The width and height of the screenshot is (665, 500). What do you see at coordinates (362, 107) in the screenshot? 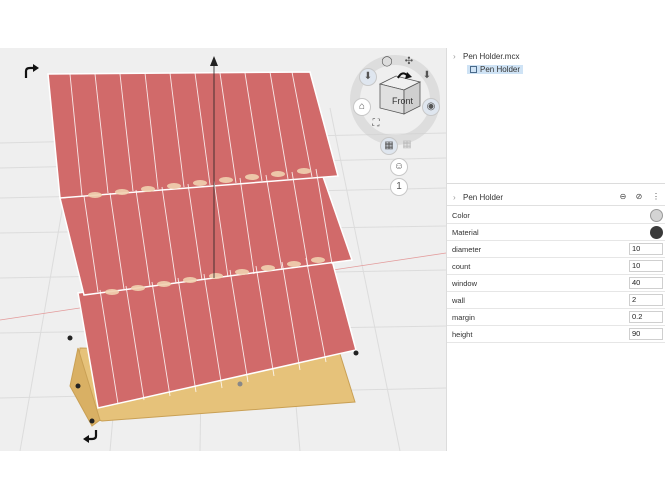
I see `home-button: ⌂` at bounding box center [362, 107].